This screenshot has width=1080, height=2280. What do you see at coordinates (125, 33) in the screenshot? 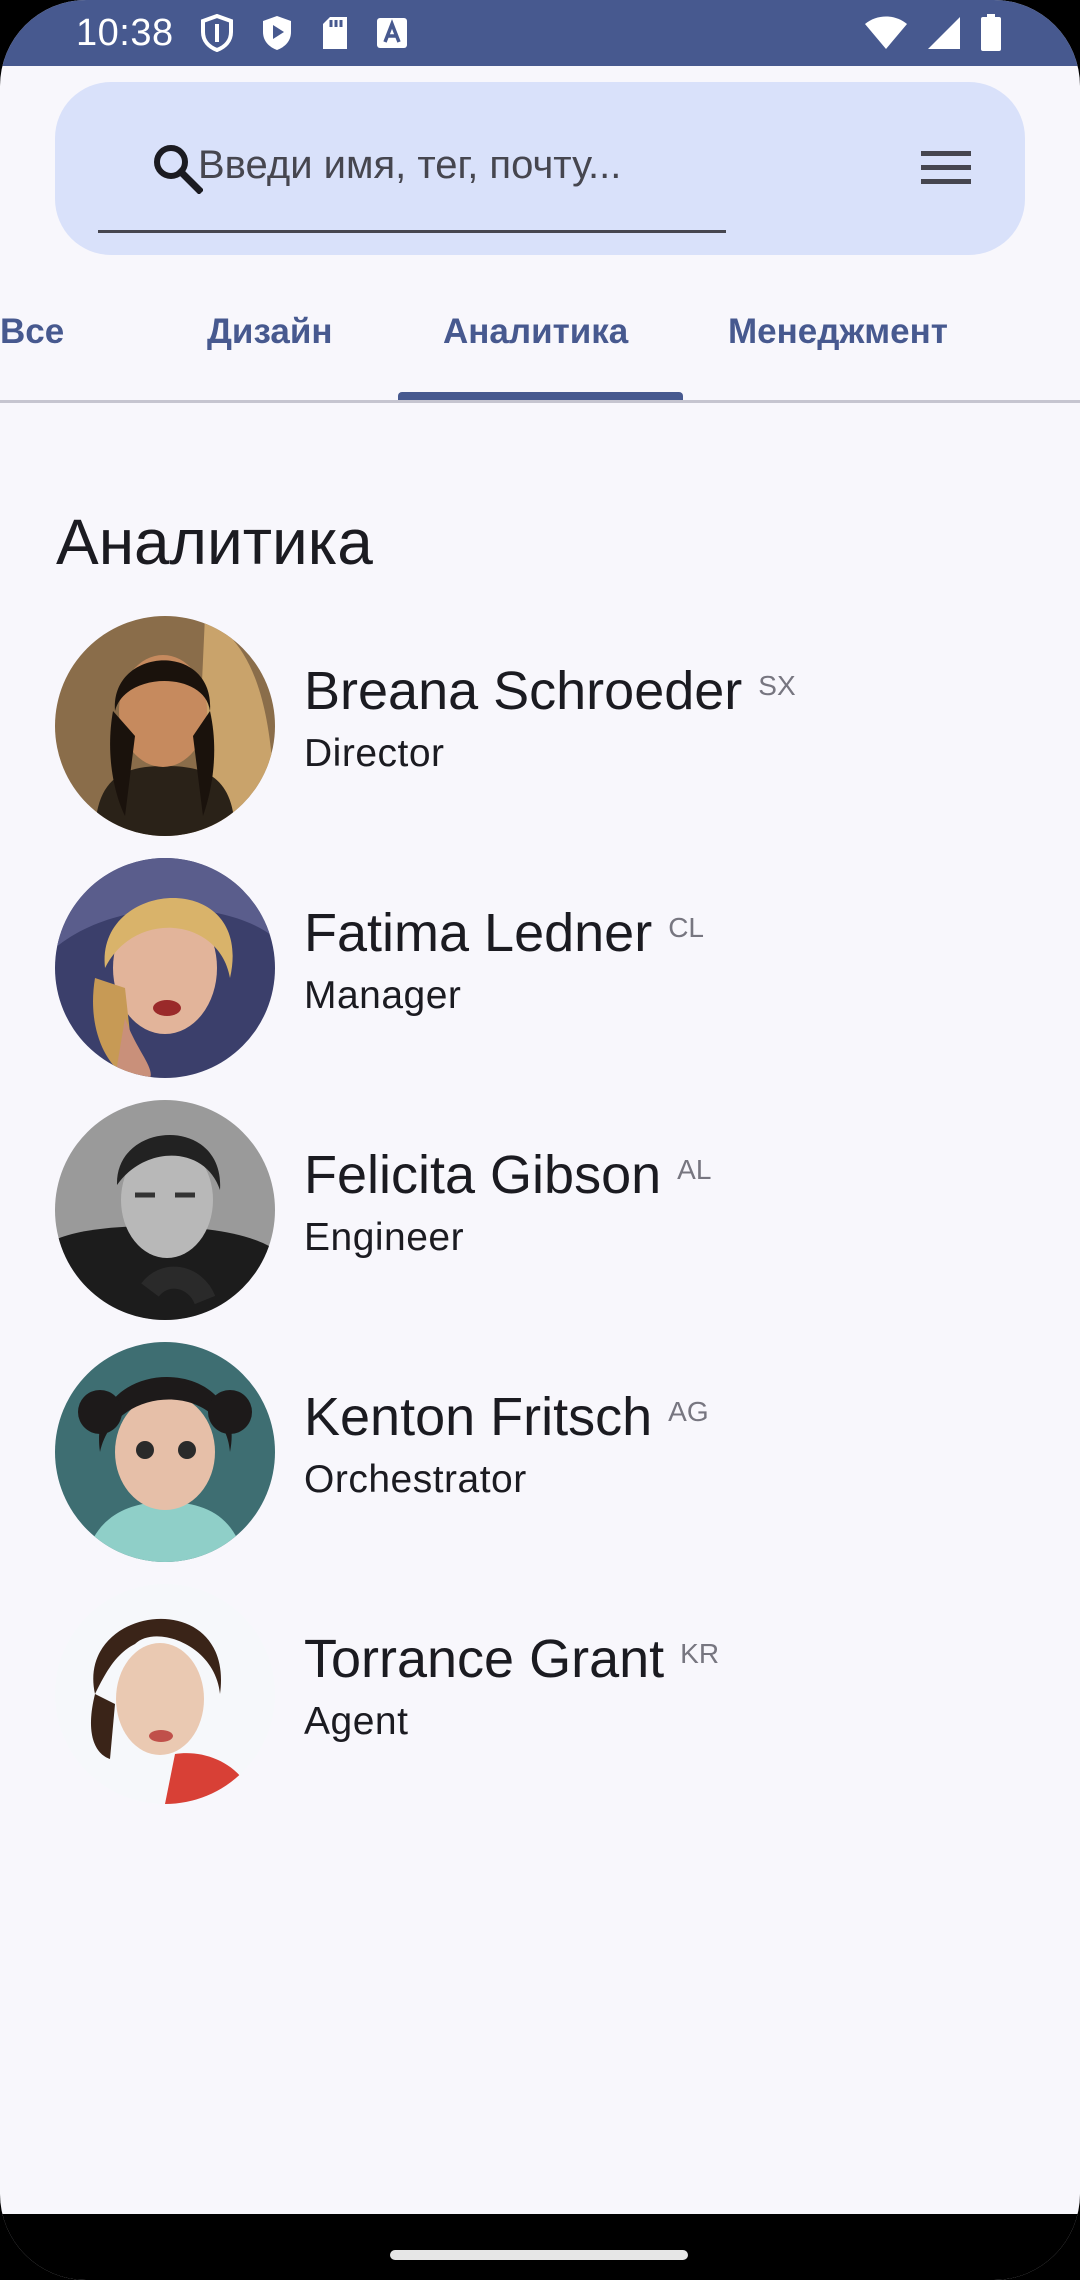
I see `status-time: 10:38` at bounding box center [125, 33].